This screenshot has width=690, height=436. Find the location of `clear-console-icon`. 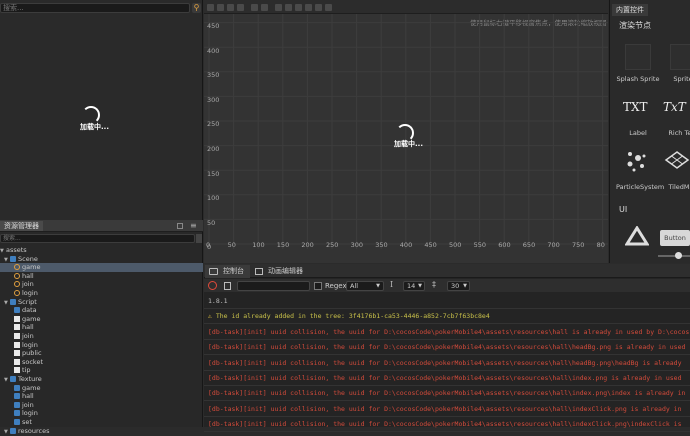

clear-console-icon is located at coordinates (212, 285).